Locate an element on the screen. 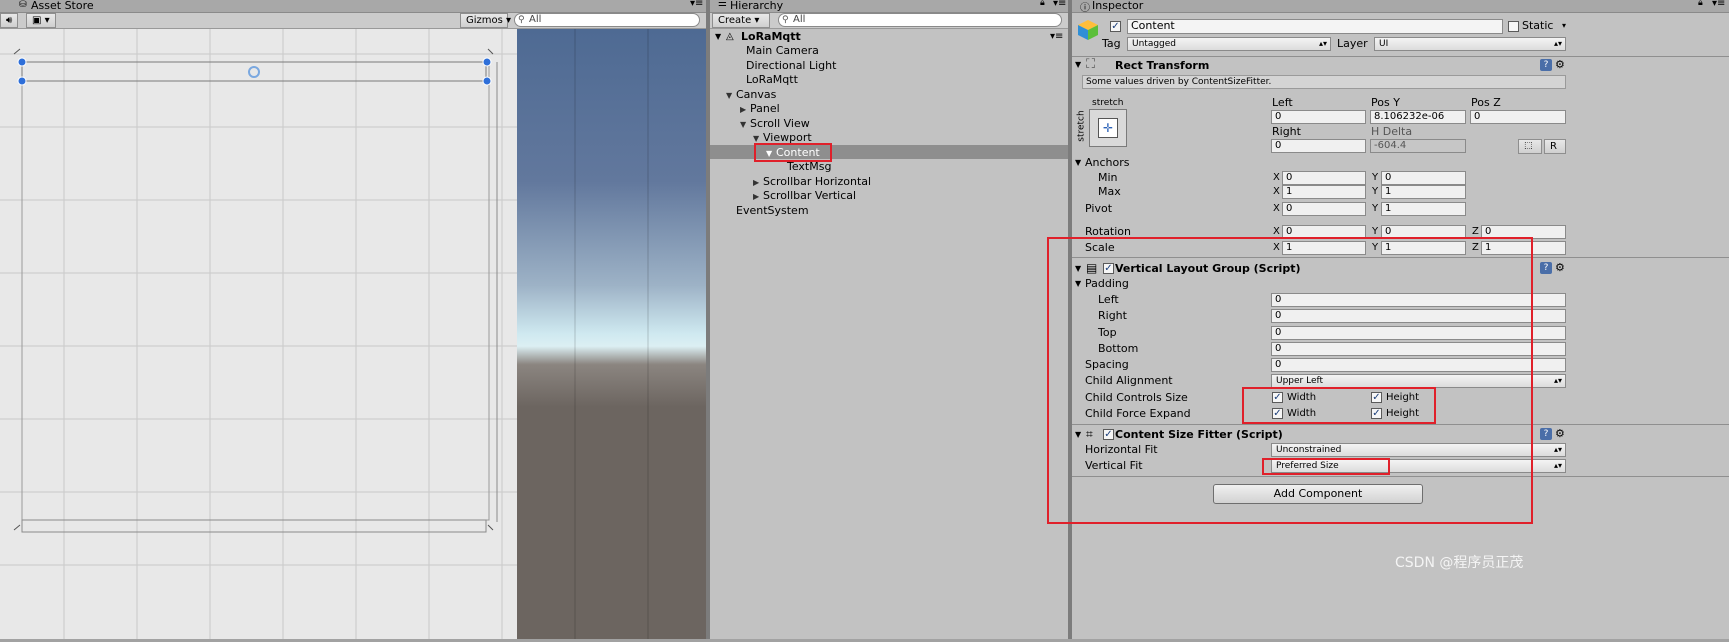 The height and width of the screenshot is (642, 1729). min-x-field: 0 is located at coordinates (1324, 178).